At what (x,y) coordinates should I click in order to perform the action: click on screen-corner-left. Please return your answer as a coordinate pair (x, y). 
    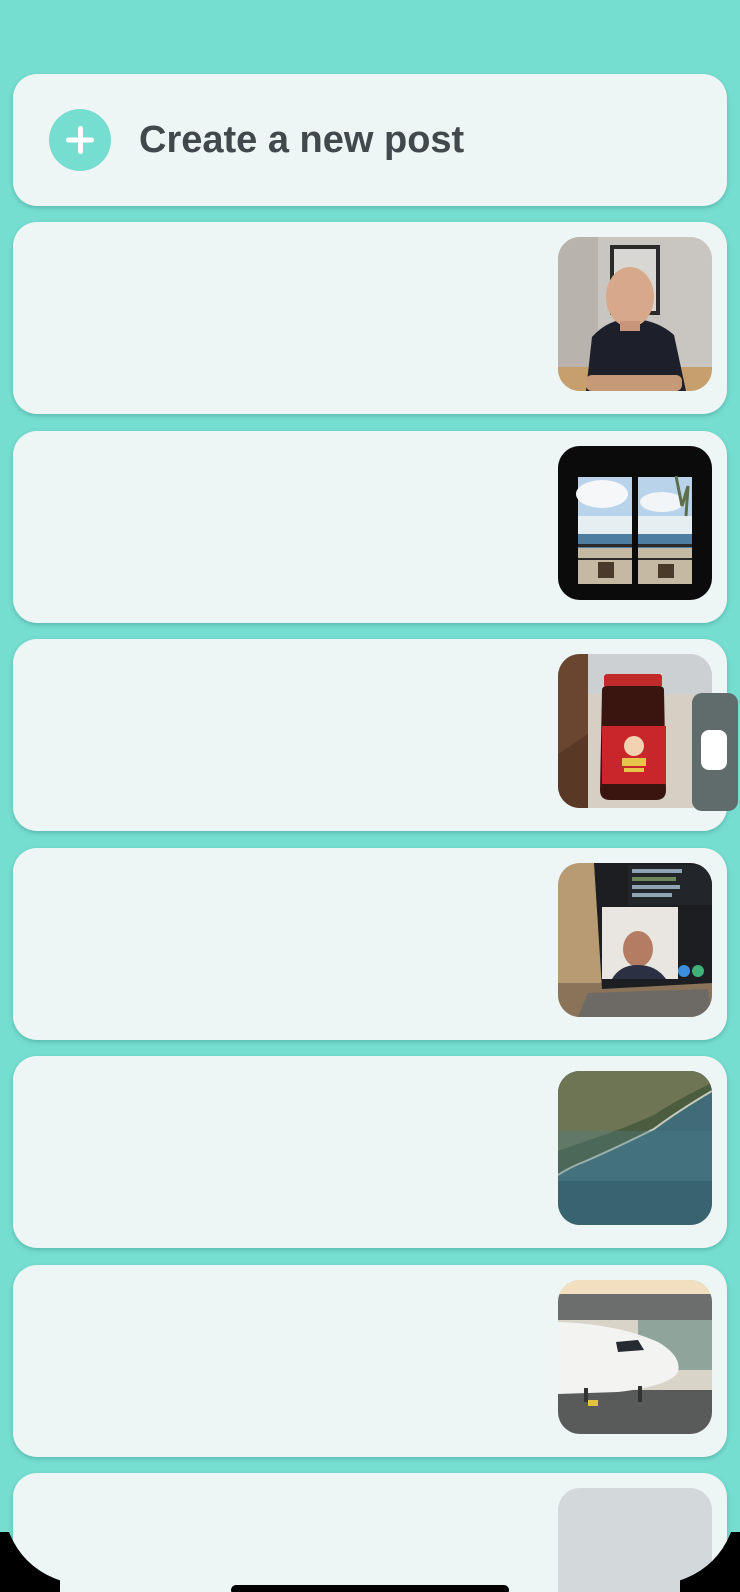
    Looking at the image, I should click on (30, 1562).